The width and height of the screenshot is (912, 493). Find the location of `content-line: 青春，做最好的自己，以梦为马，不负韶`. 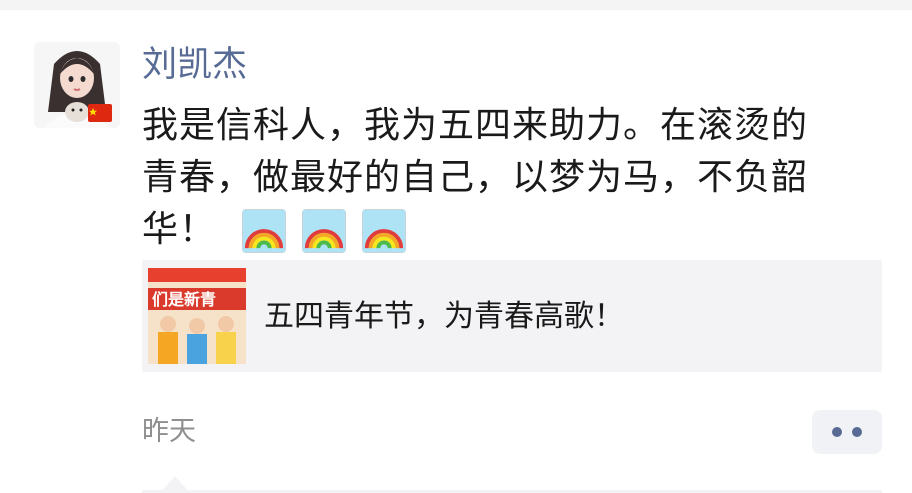

content-line: 青春，做最好的自己，以梦为马，不负韶 is located at coordinates (475, 177).